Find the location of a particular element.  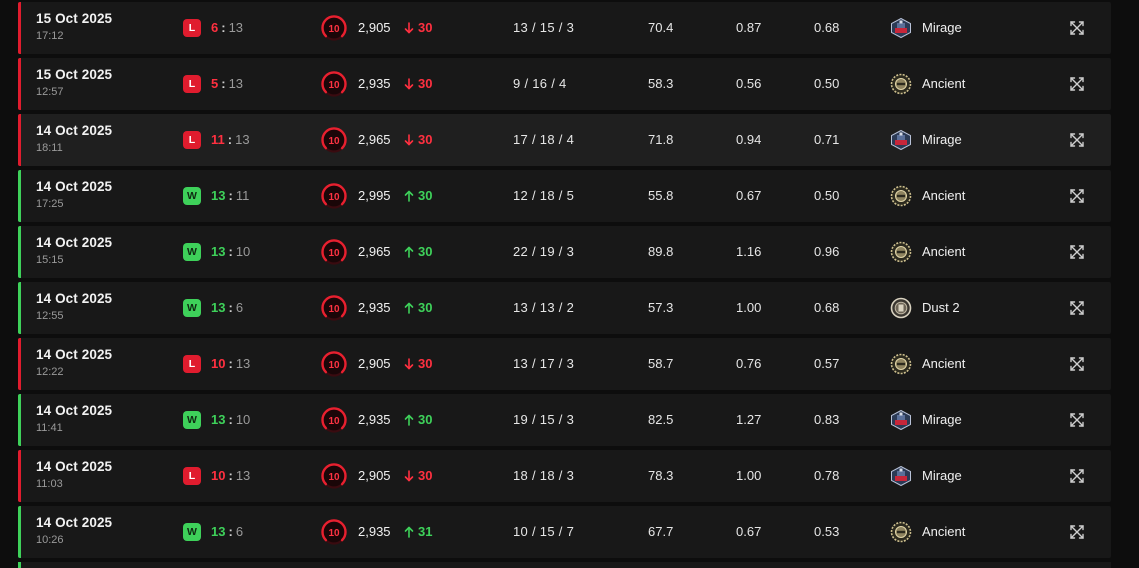

score-own: 5 is located at coordinates (215, 83).